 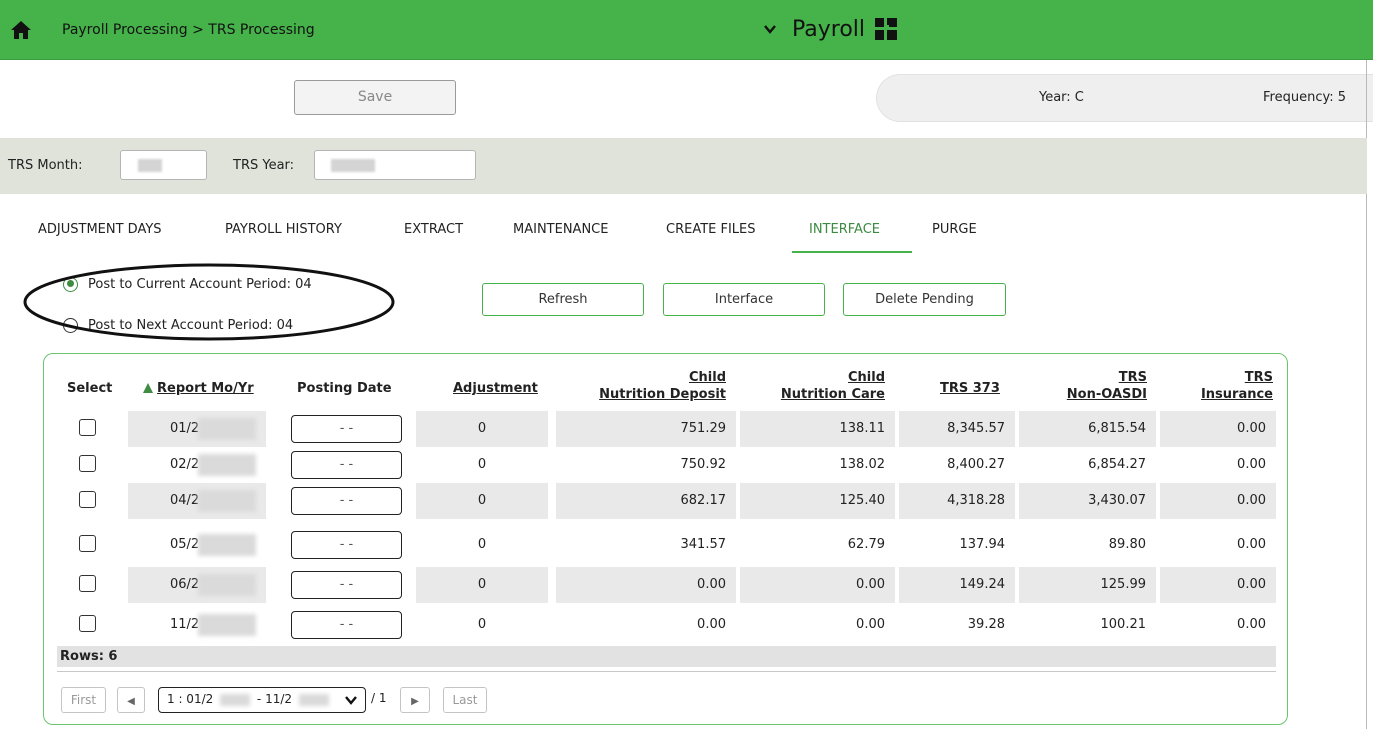 I want to click on trs-year-field, so click(x=395, y=165).